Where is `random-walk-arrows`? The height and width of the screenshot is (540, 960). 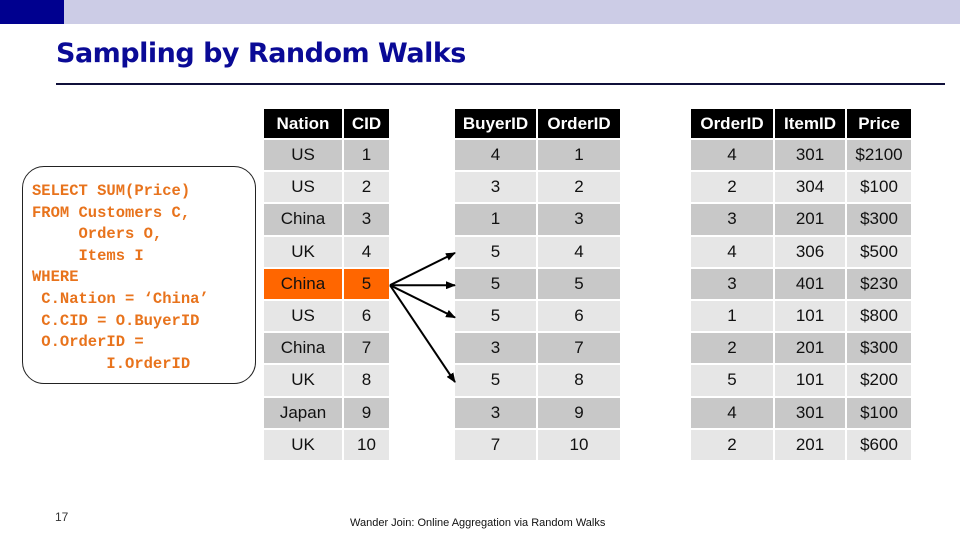
random-walk-arrows is located at coordinates (422, 317).